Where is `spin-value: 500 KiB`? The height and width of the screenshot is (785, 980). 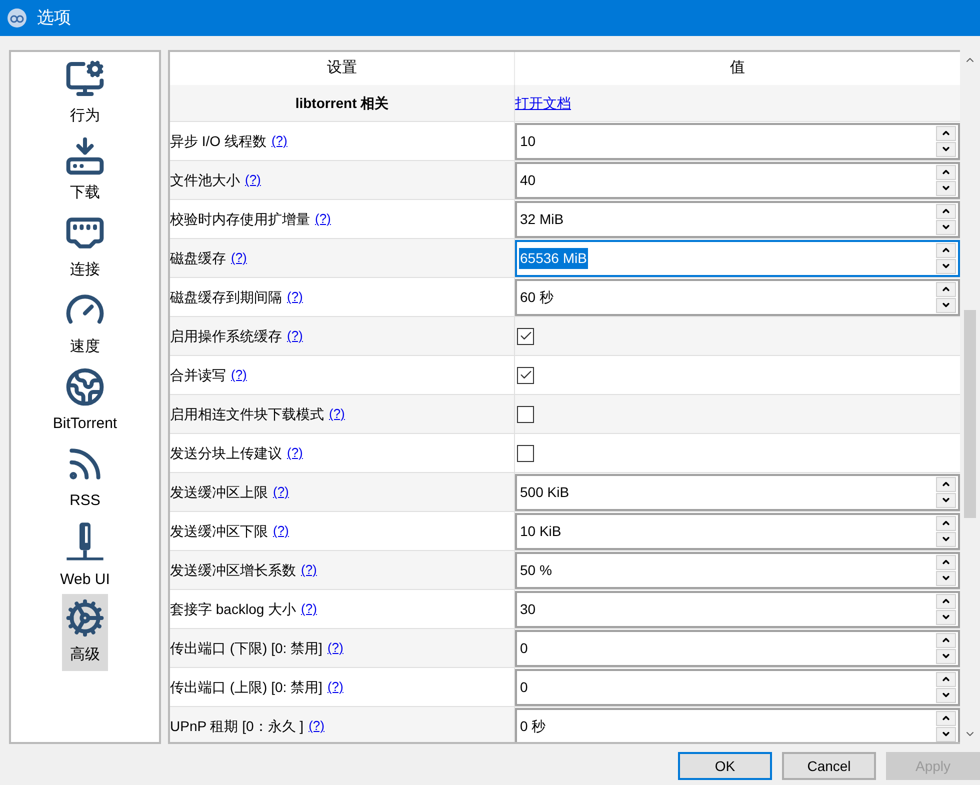 spin-value: 500 KiB is located at coordinates (544, 492).